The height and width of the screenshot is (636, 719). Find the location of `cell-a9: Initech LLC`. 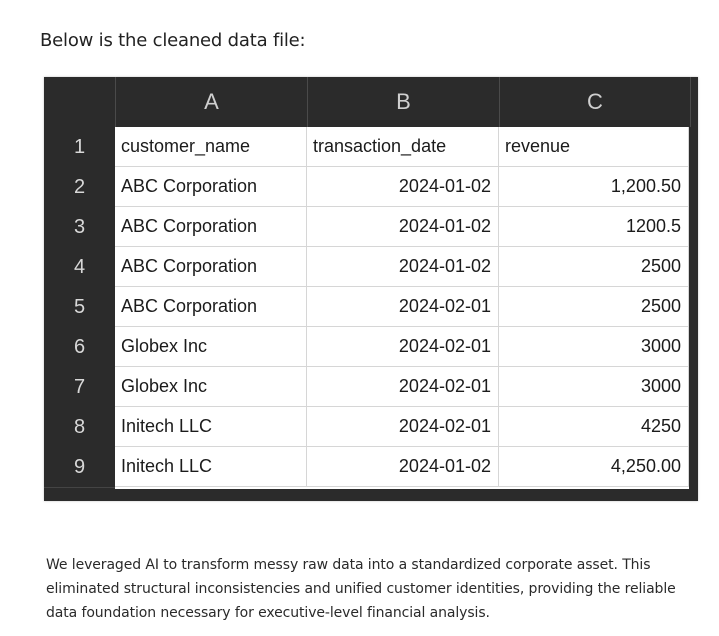

cell-a9: Initech LLC is located at coordinates (211, 467).